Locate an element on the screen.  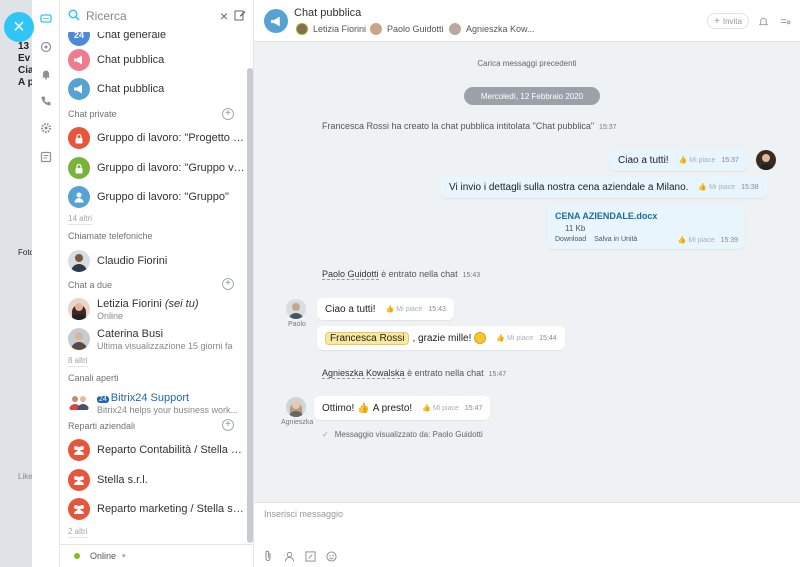
incoming-message: Ciao a tutti! 👍 Mi piace 15:43 is located at coordinates (385, 309).